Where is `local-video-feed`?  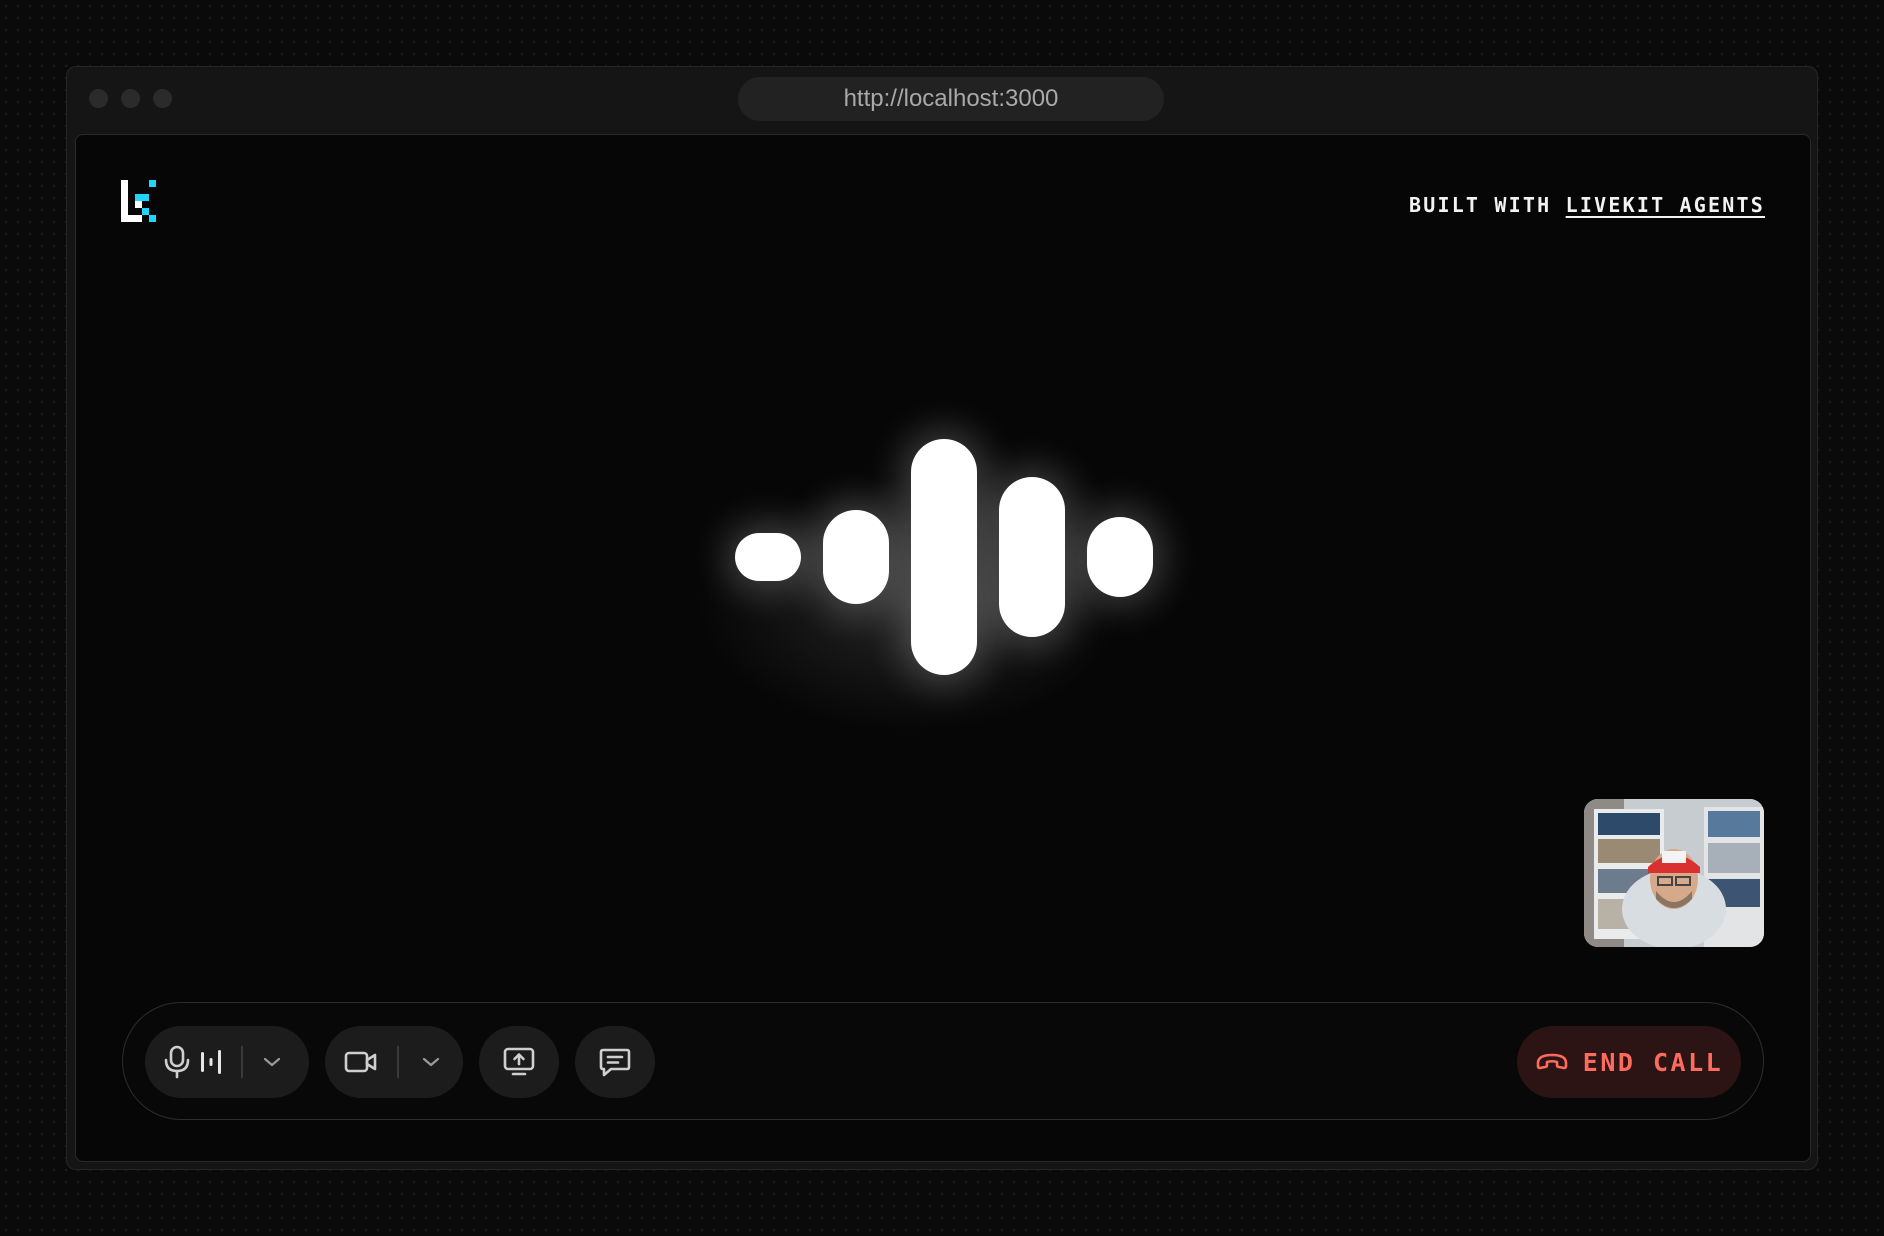
local-video-feed is located at coordinates (1674, 873).